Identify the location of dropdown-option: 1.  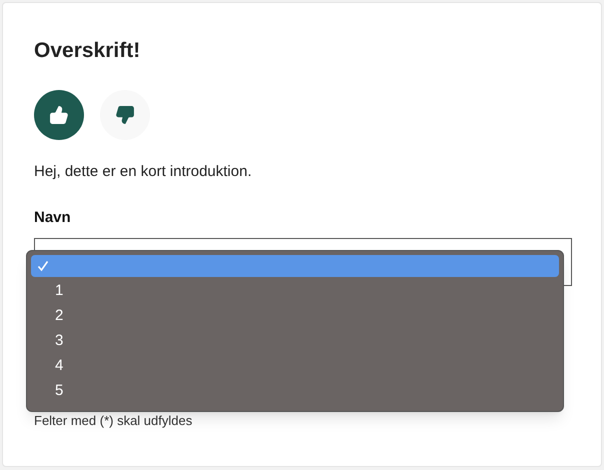
(295, 291).